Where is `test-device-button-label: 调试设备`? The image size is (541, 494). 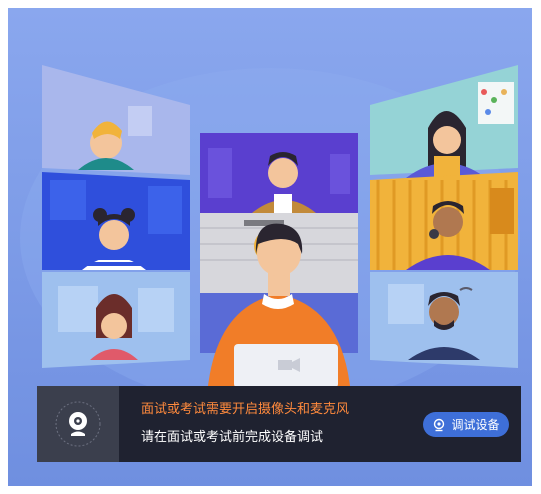 test-device-button-label: 调试设备 is located at coordinates (475, 425).